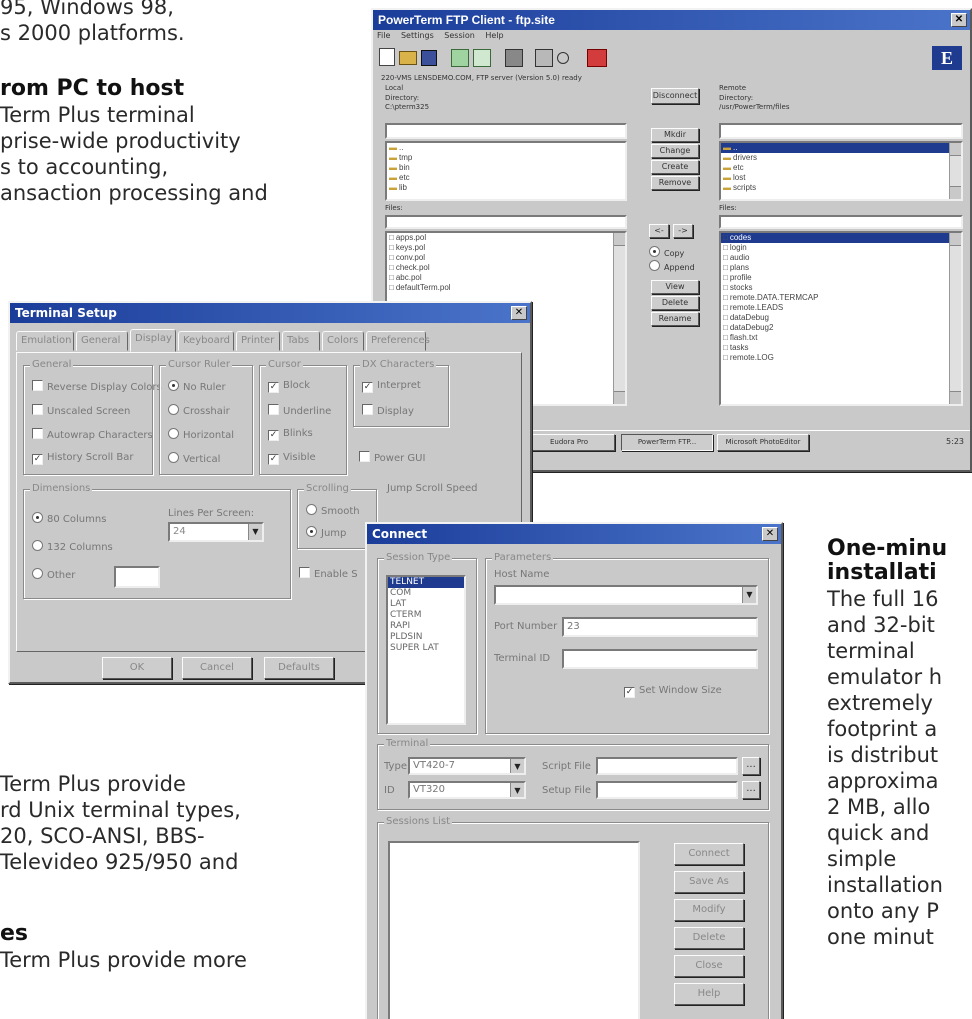 This screenshot has width=972, height=1019. I want to click on session-type-list: TELNET COM LAT CTERM RAPI PLDSIN SUPER LAT, so click(426, 650).